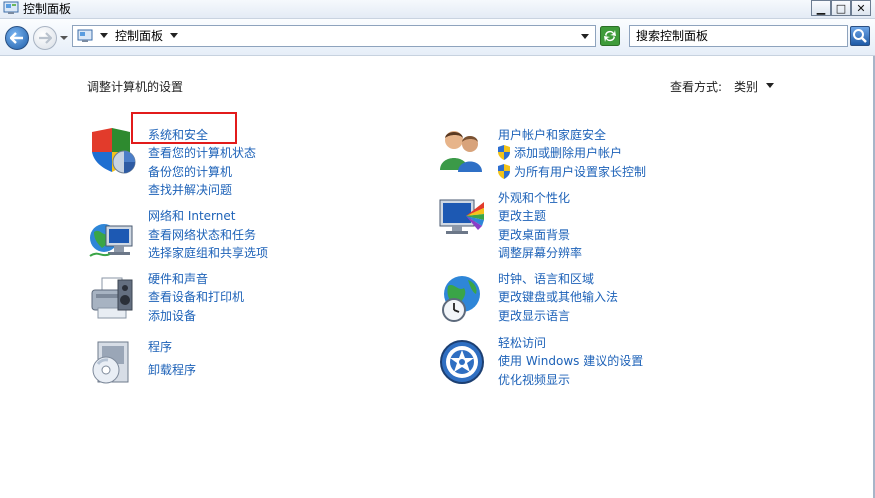 Image resolution: width=875 pixels, height=498 pixels. Describe the element at coordinates (191, 216) in the screenshot. I see `category-title-network: 网络和 Internet` at that location.